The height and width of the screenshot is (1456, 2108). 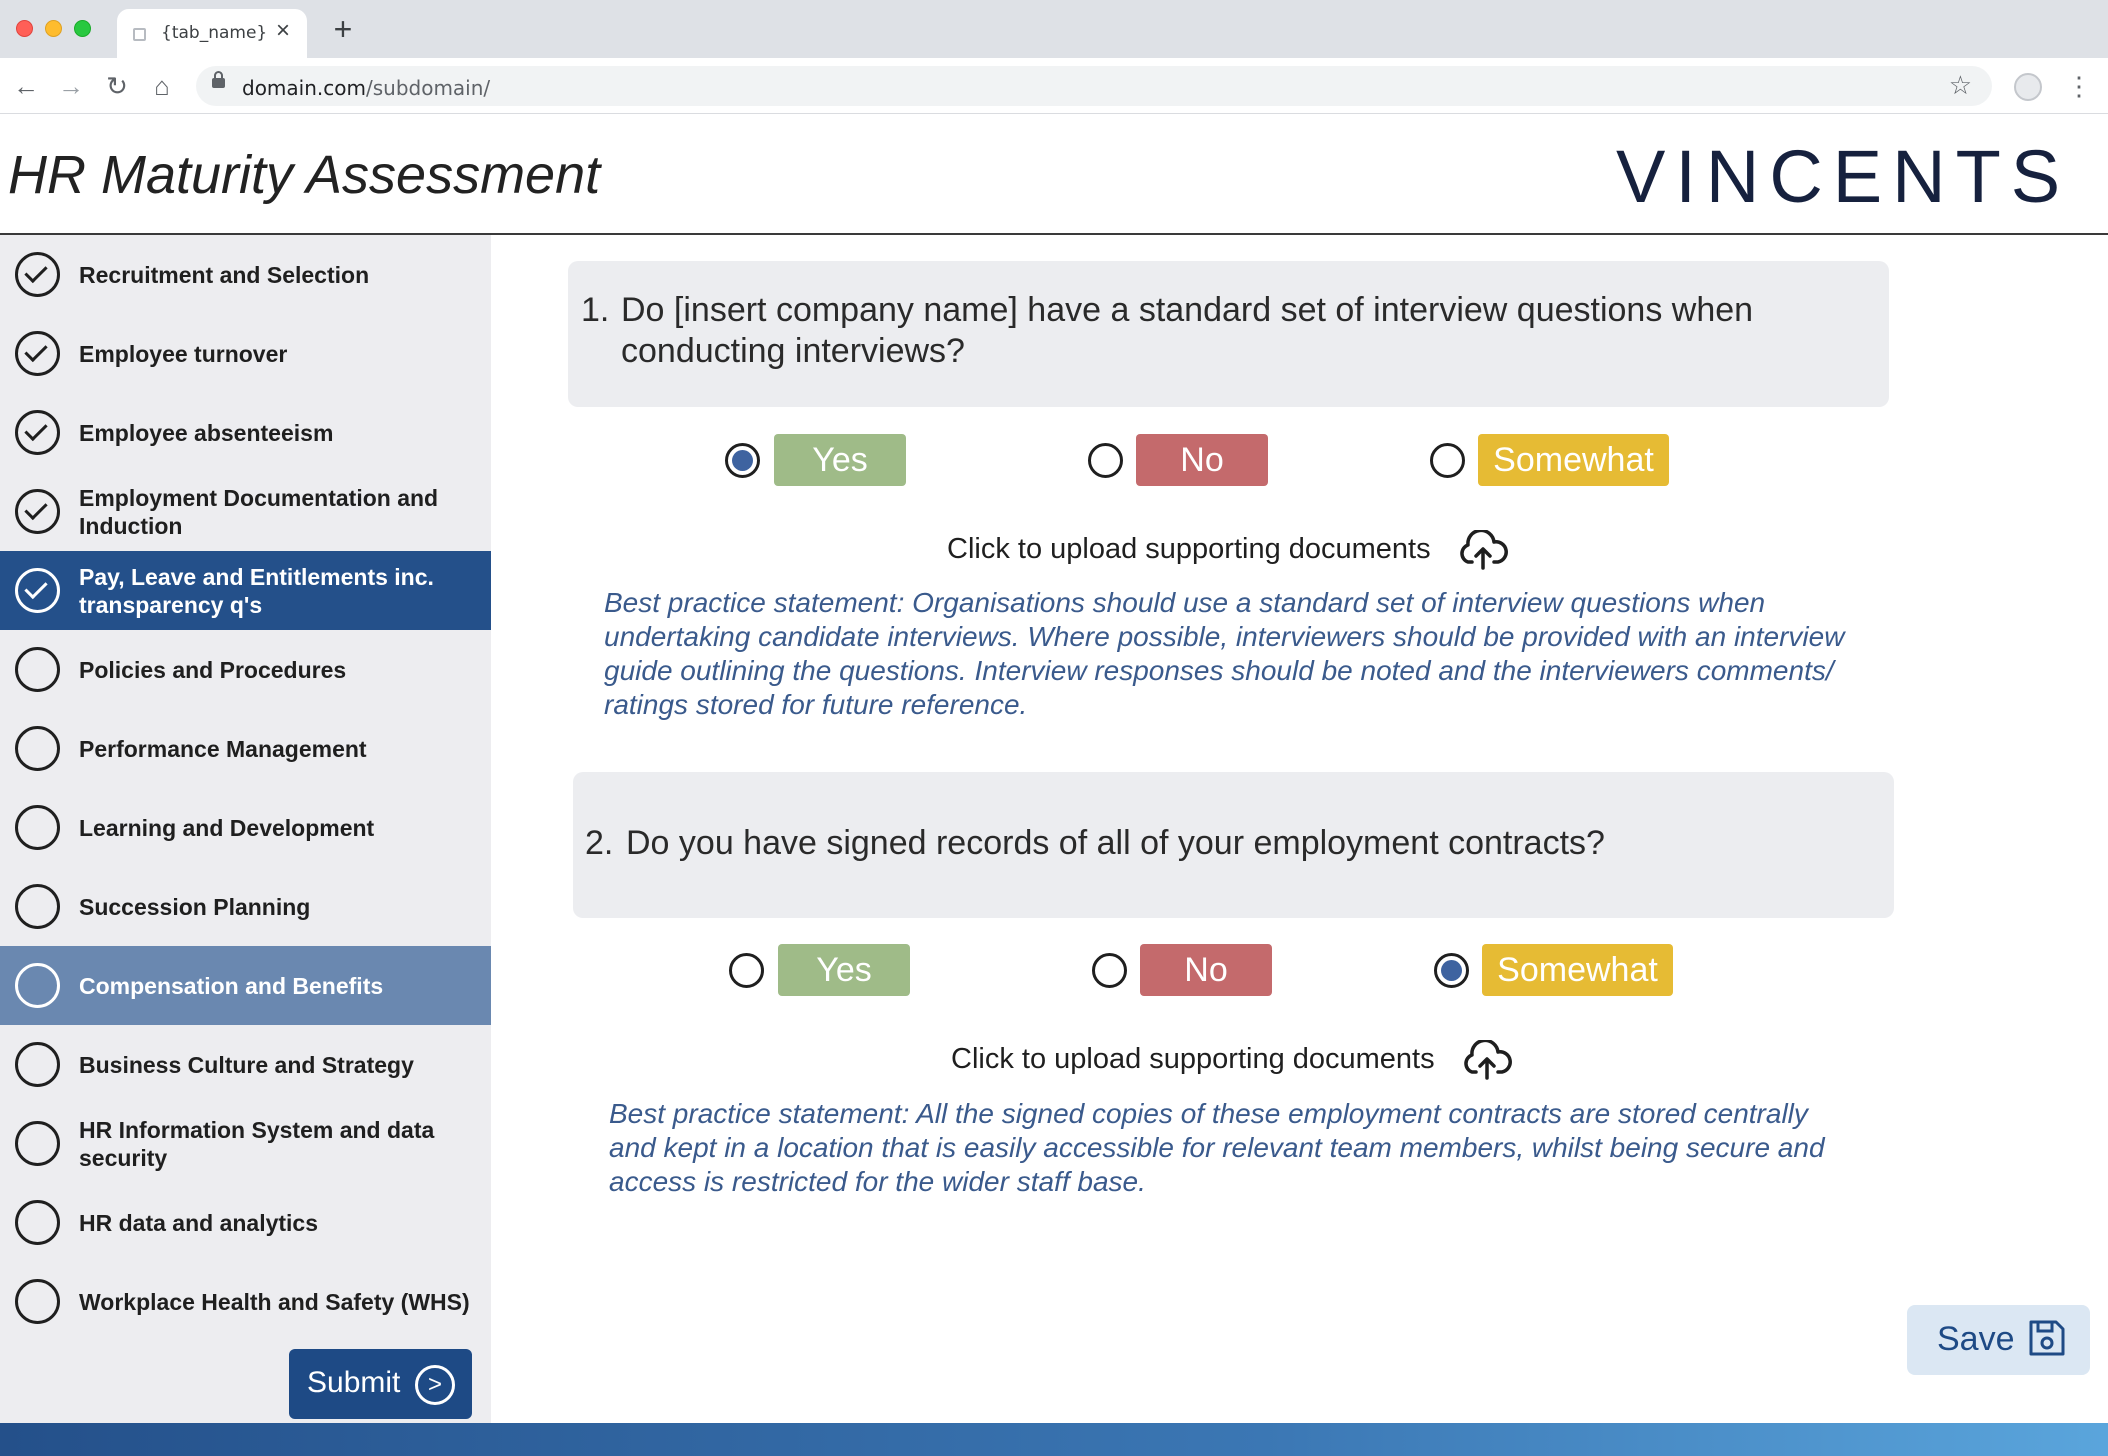 What do you see at coordinates (26, 86) in the screenshot?
I see `back-arrow-icon: ←` at bounding box center [26, 86].